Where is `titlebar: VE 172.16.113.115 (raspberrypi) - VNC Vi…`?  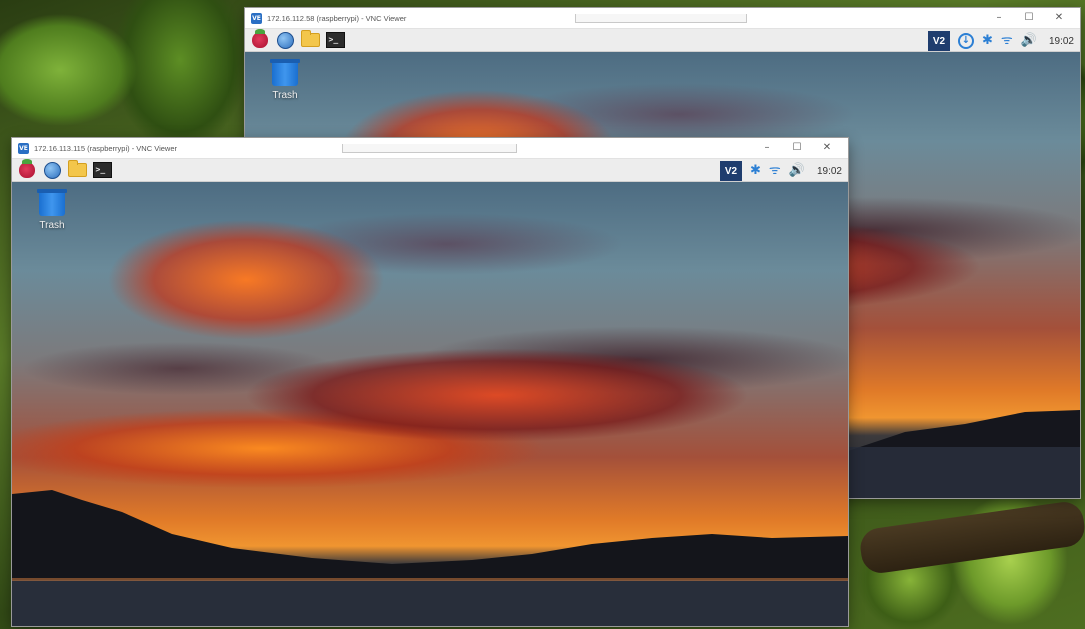 titlebar: VE 172.16.113.115 (raspberrypi) - VNC Vi… is located at coordinates (430, 148).